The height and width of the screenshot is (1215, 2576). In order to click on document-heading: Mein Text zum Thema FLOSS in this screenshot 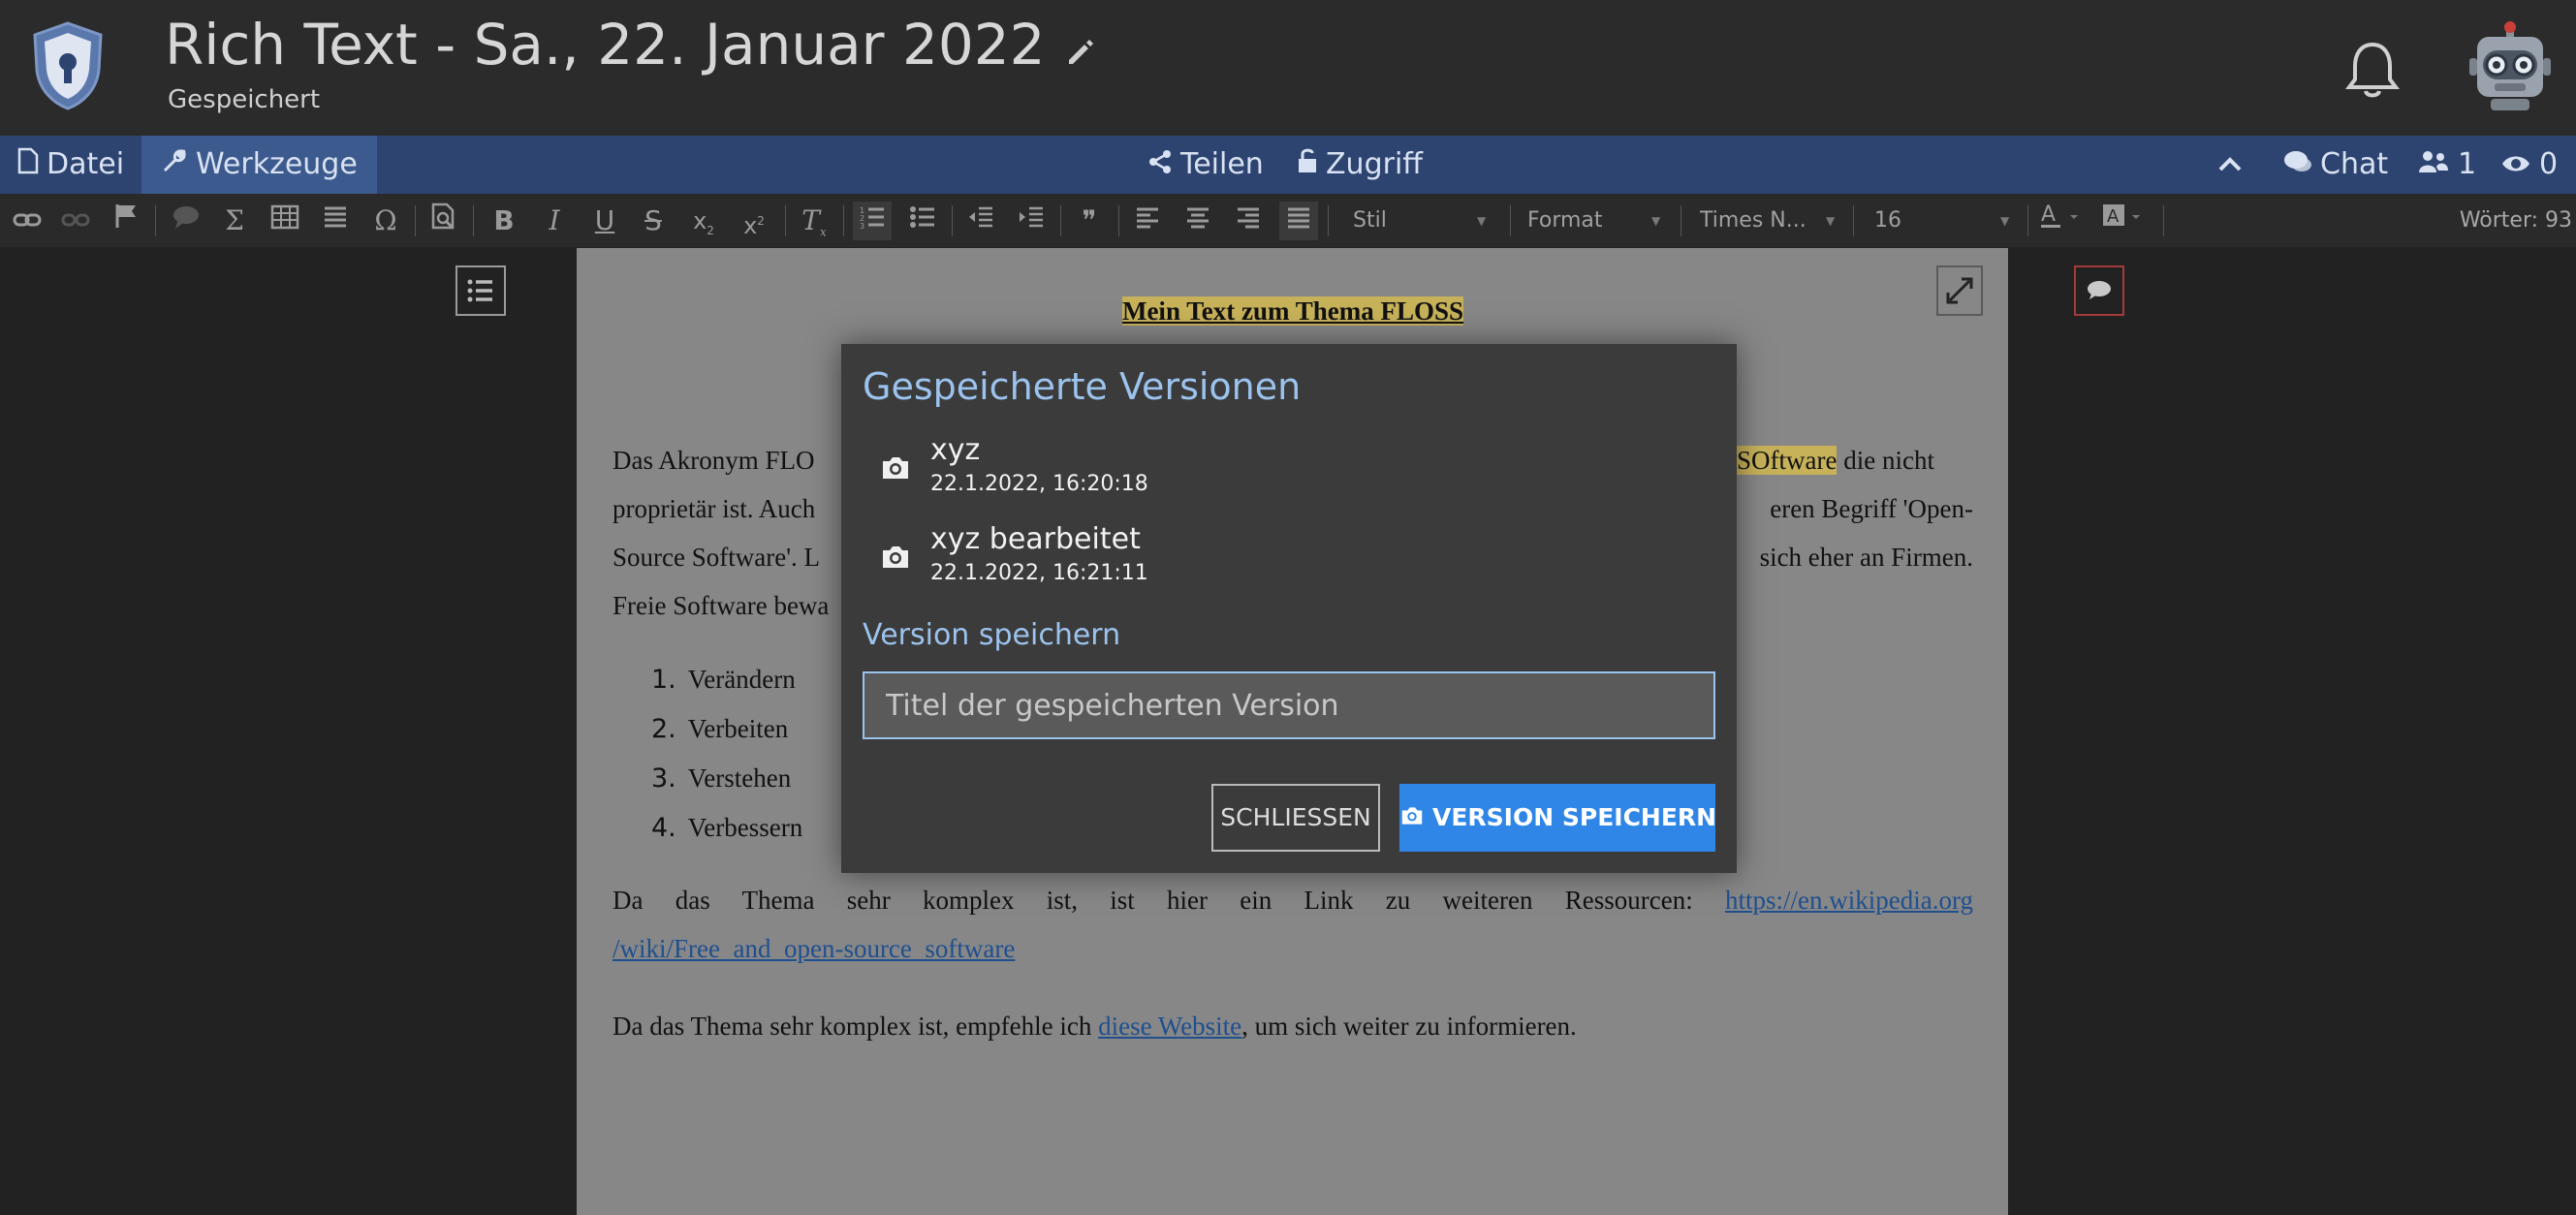, I will do `click(1293, 311)`.